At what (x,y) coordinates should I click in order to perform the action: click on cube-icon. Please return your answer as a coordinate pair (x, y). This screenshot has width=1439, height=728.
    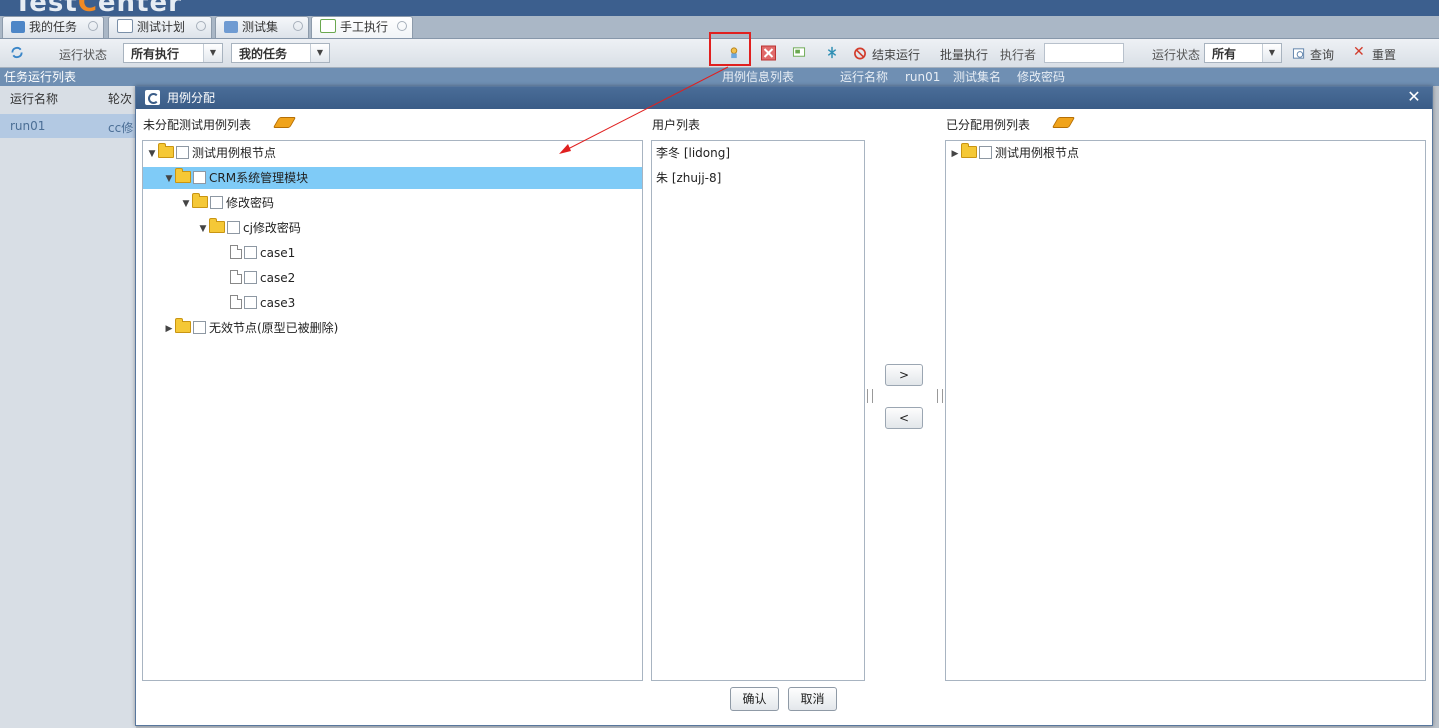
    Looking at the image, I should click on (231, 27).